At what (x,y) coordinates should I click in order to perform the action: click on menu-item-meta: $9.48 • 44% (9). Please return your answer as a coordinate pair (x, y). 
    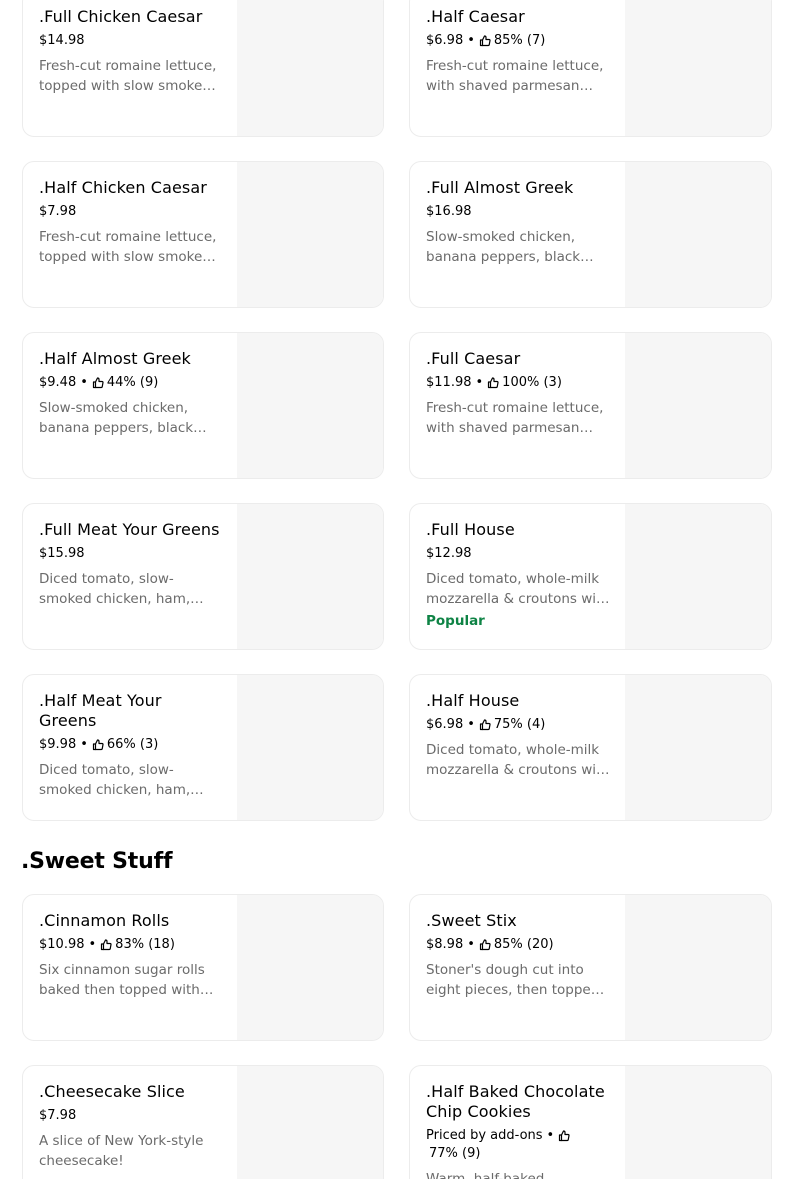
    Looking at the image, I should click on (131, 383).